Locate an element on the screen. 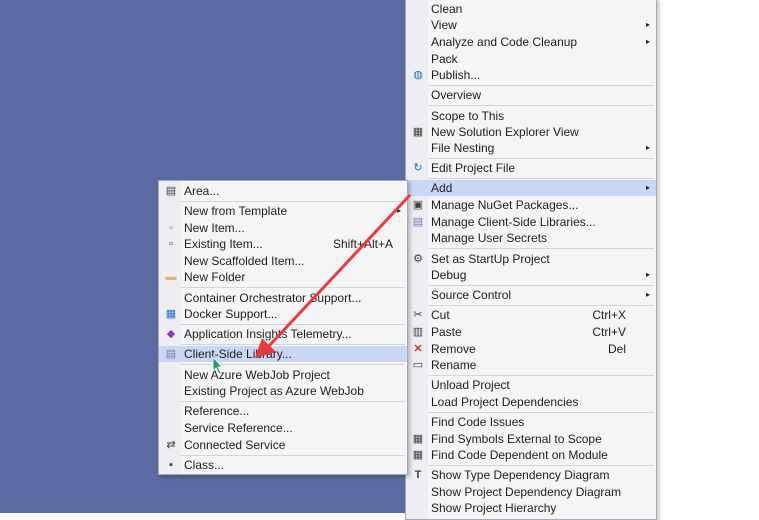 This screenshot has width=759, height=520. menu-item-project-diagram: Show Project Dependency Diagram is located at coordinates (531, 492).